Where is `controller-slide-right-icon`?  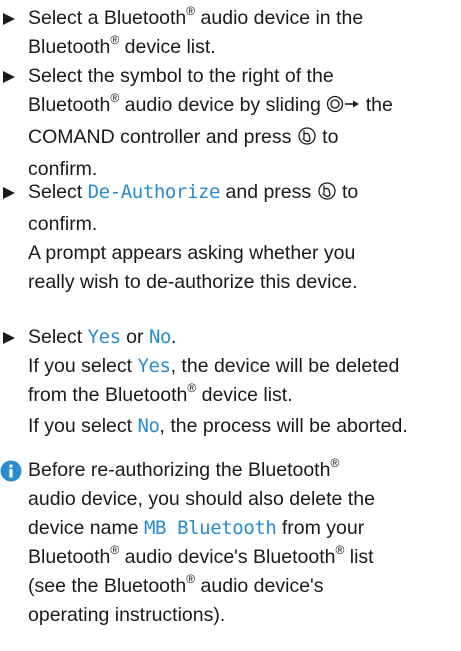 controller-slide-right-icon is located at coordinates (343, 108).